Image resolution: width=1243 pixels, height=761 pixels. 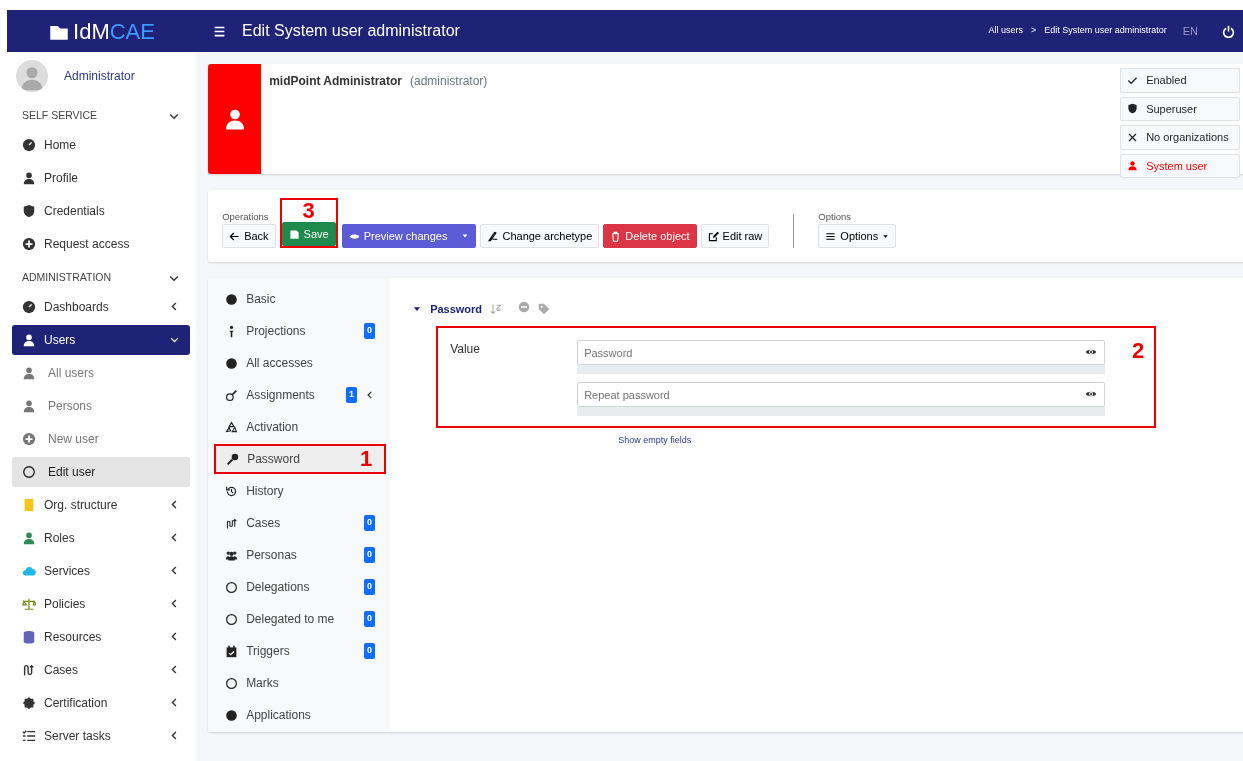 I want to click on menu-toggle, so click(x=219, y=31).